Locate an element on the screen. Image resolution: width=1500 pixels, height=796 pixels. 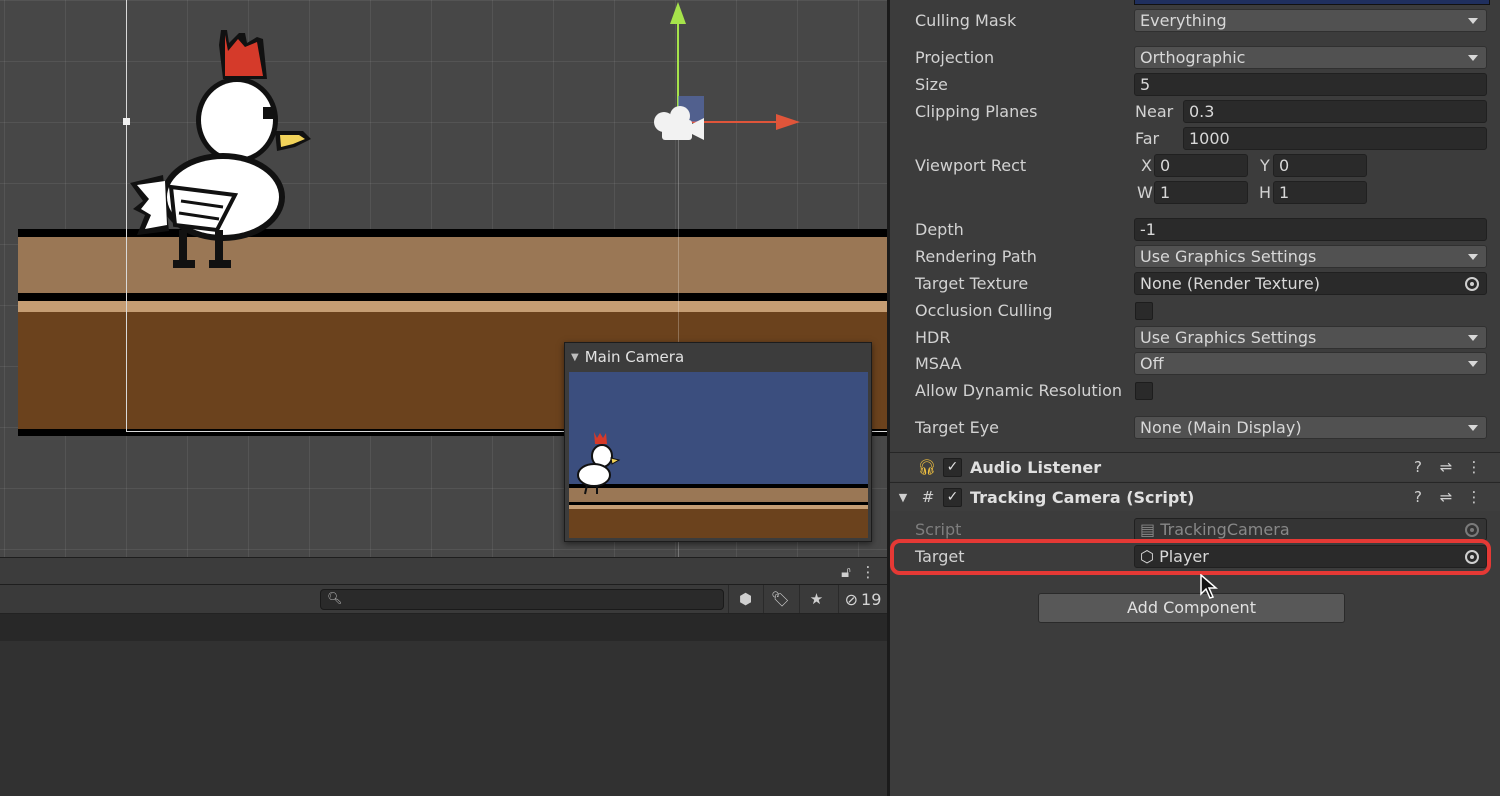
size-field: 5 is located at coordinates (1310, 84).